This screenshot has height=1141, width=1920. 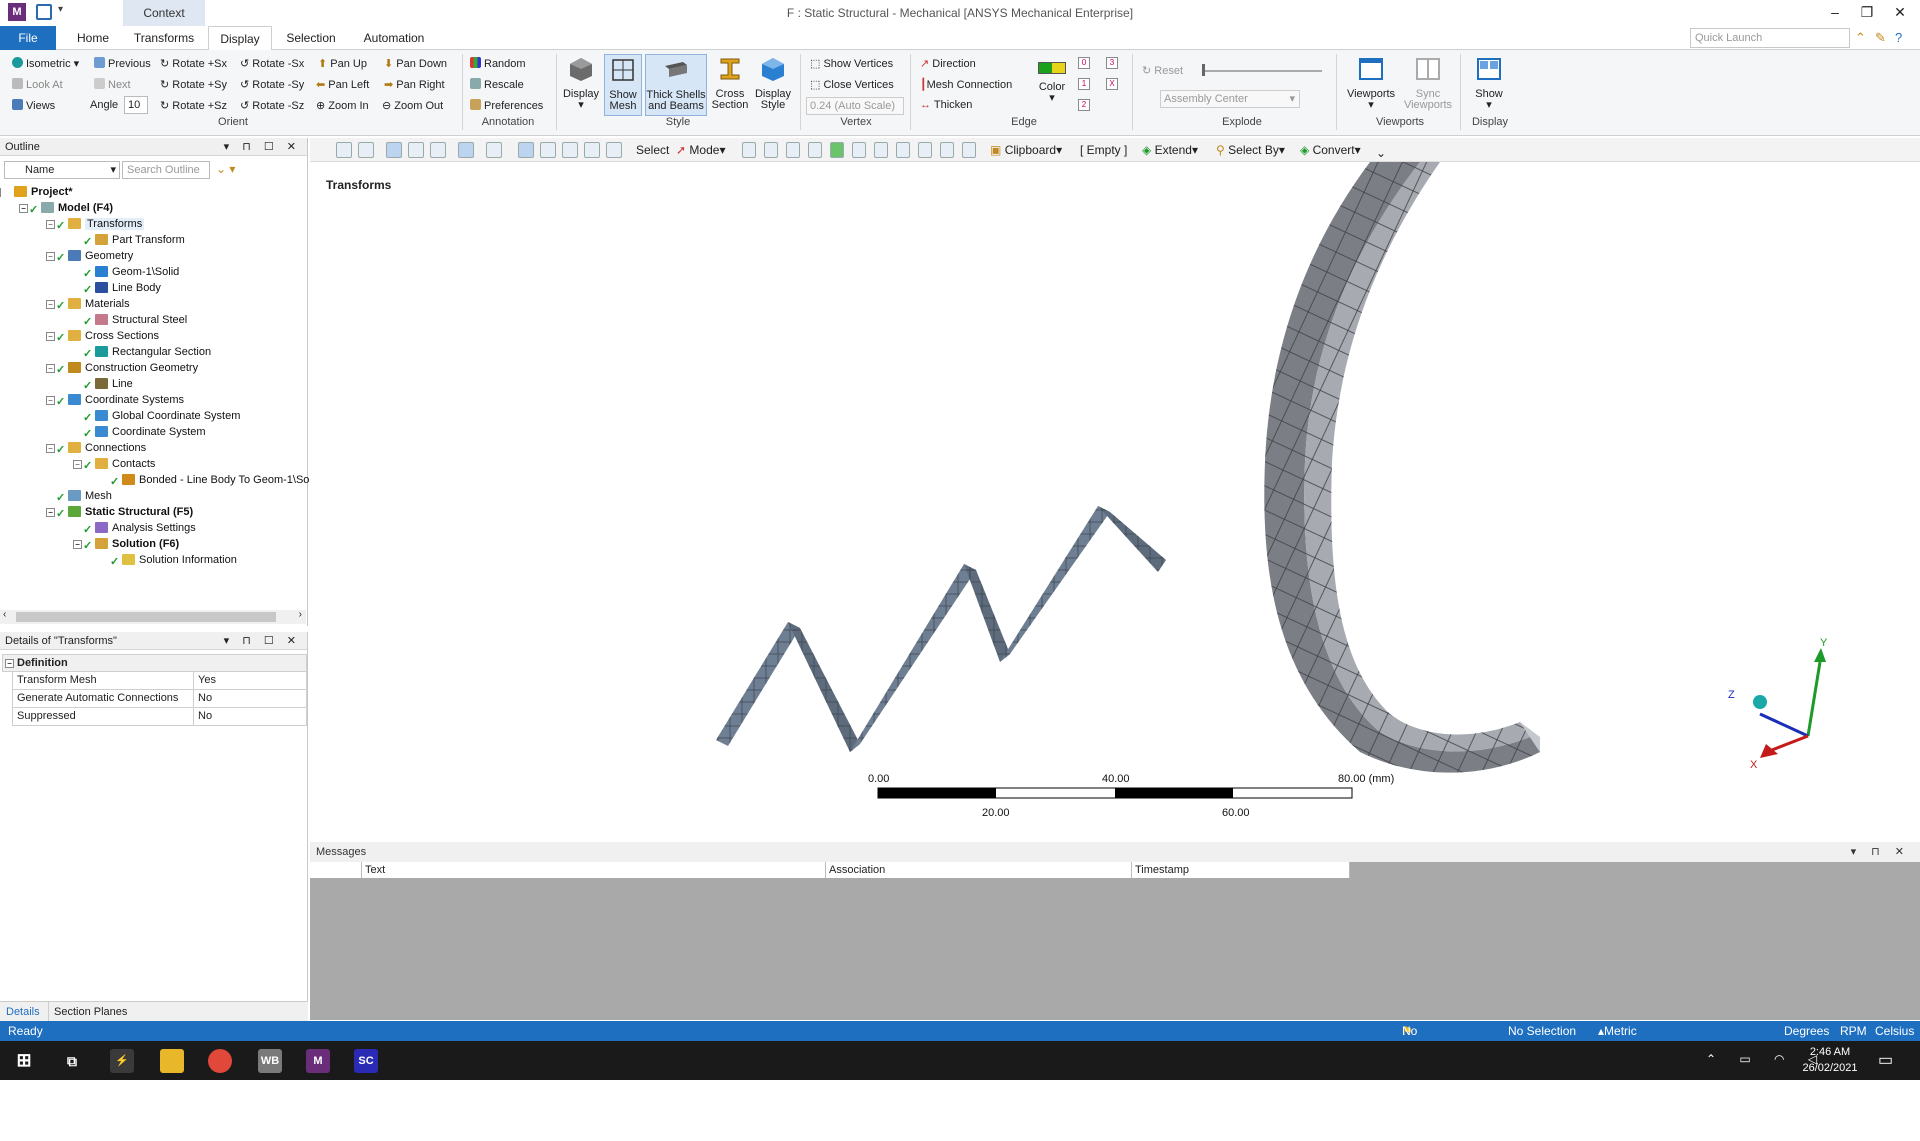 What do you see at coordinates (1381, 153) in the screenshot?
I see `toolbar-overflow-icon: ⌄` at bounding box center [1381, 153].